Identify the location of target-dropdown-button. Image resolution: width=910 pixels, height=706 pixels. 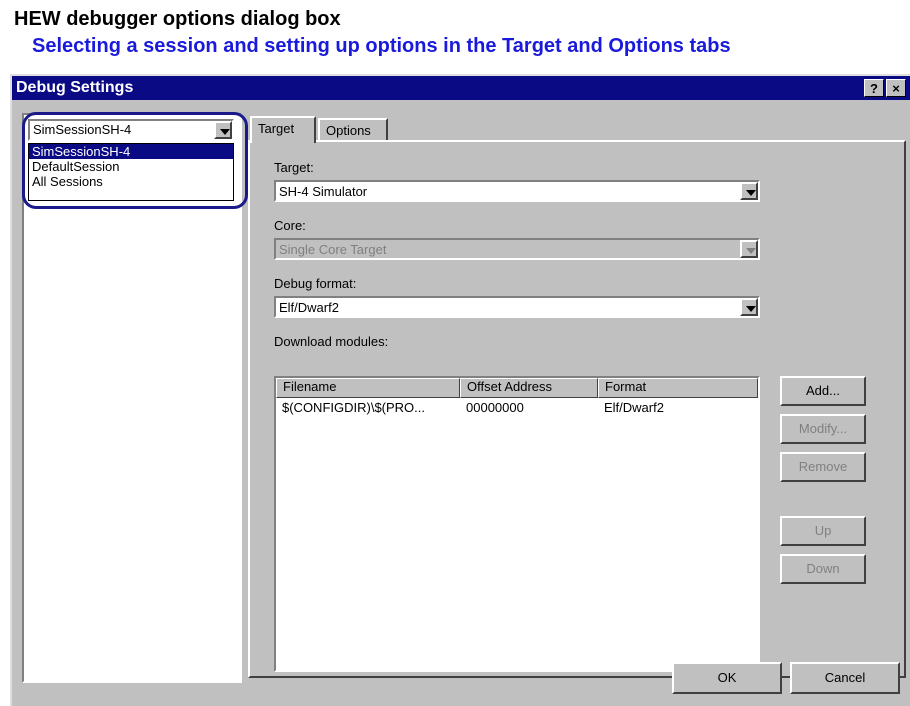
(749, 191).